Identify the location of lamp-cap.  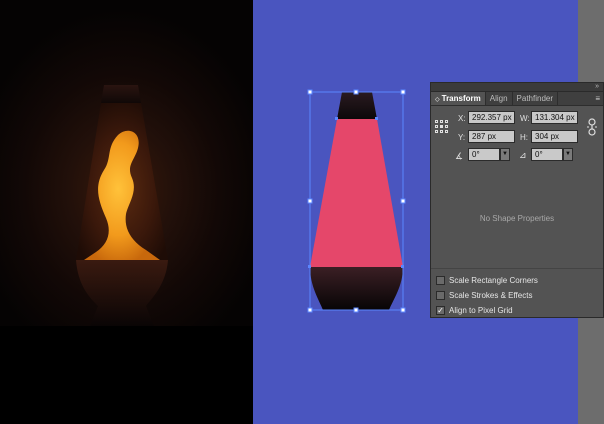
(121, 94).